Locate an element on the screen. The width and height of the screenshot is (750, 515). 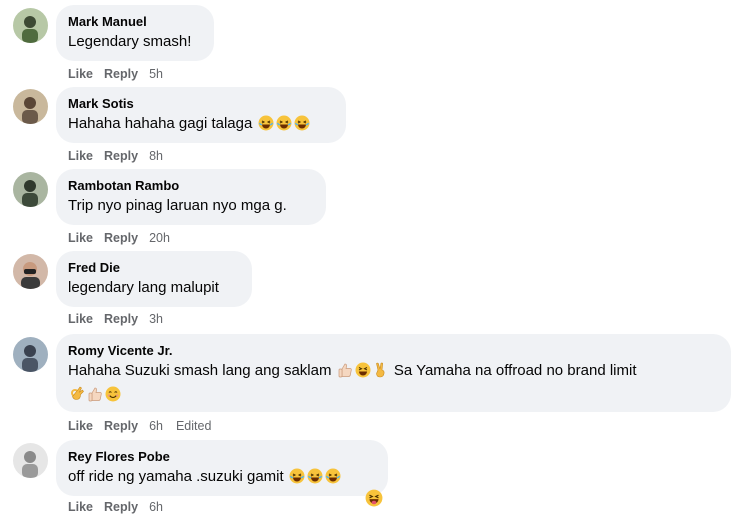
victory-hand-emoji is located at coordinates (381, 370).